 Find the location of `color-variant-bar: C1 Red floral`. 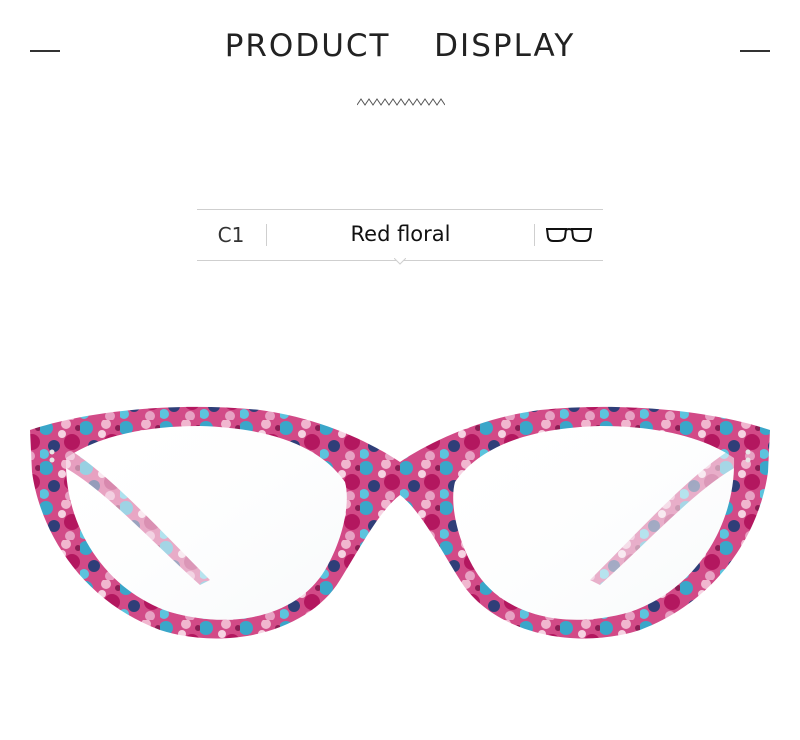

color-variant-bar: C1 Red floral is located at coordinates (400, 235).